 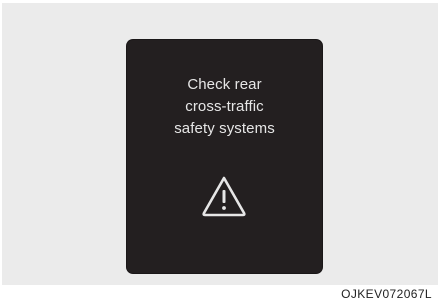 I want to click on figure-code-label: OJKEV072067L, so click(x=386, y=294).